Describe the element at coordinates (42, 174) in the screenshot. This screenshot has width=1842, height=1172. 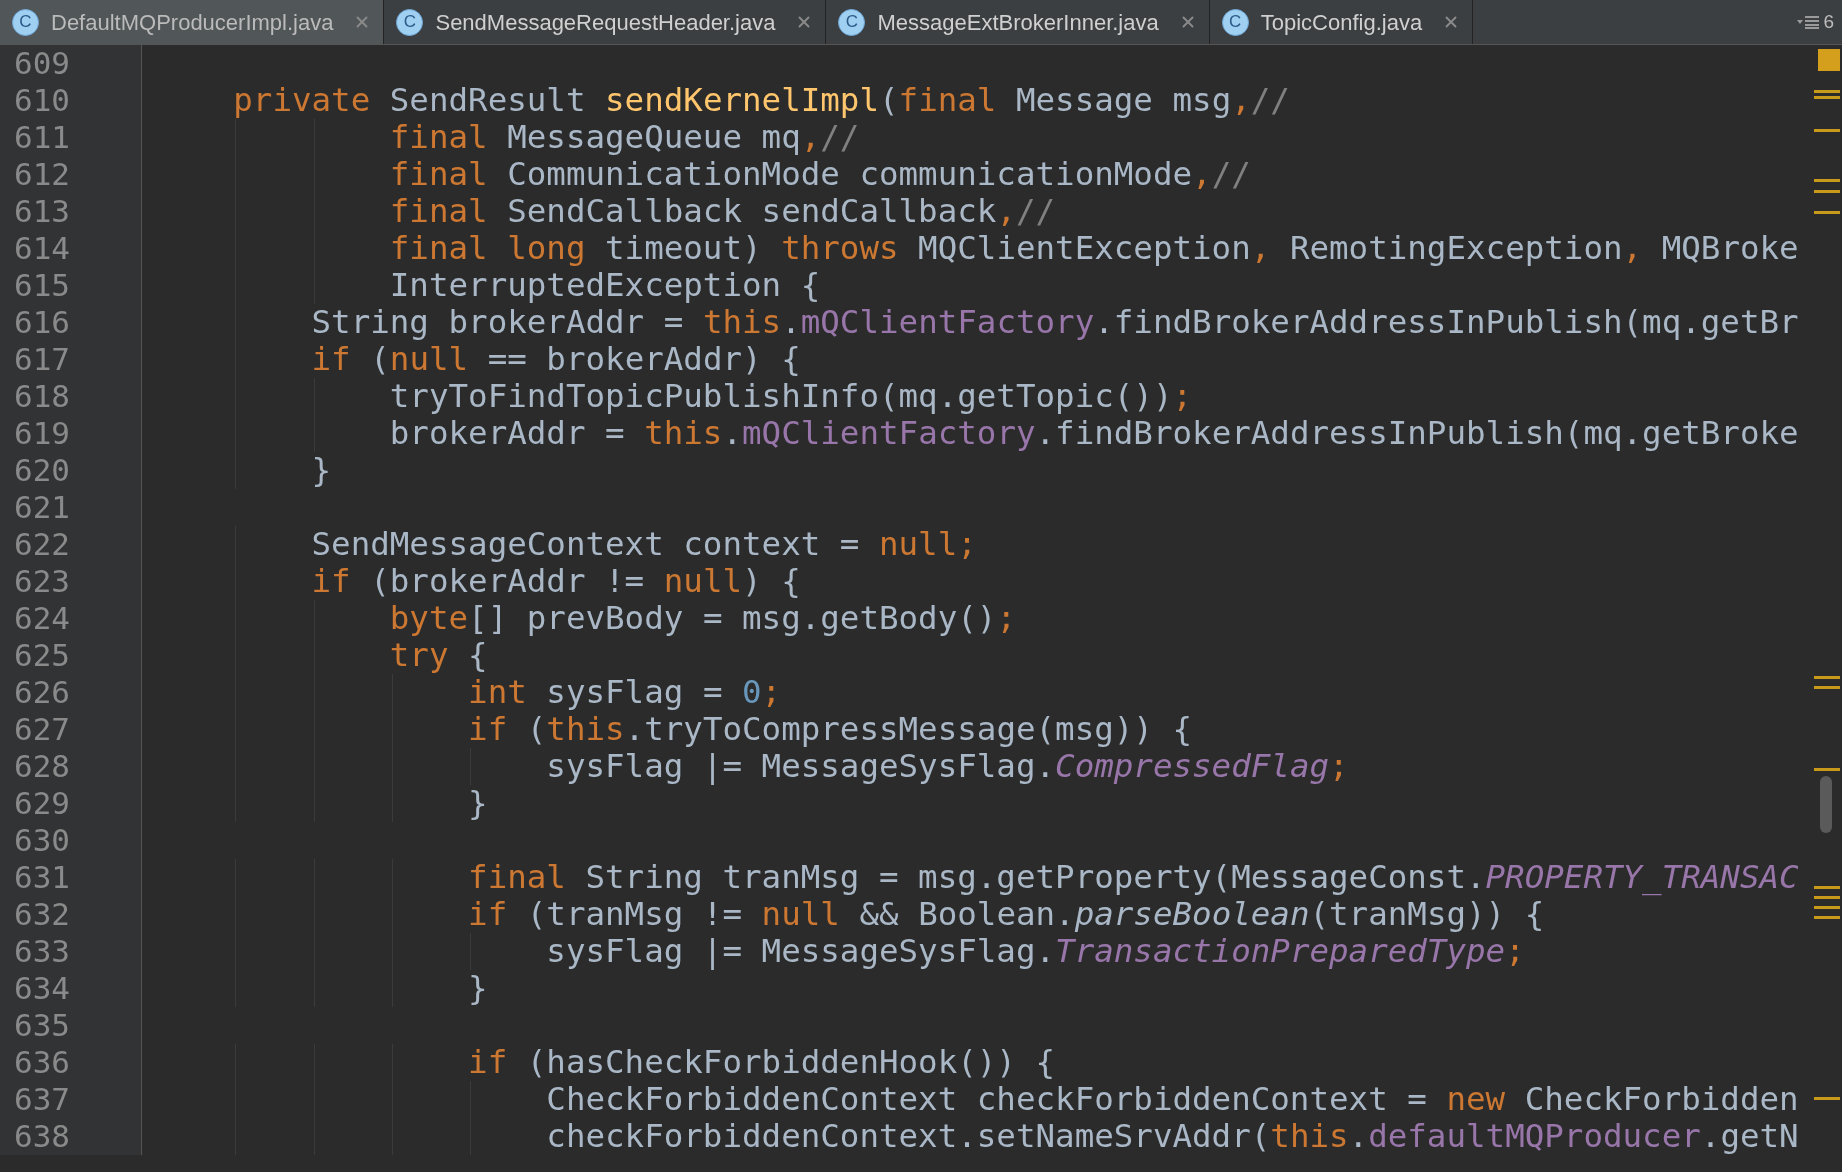
I see `line-number: 612` at that location.